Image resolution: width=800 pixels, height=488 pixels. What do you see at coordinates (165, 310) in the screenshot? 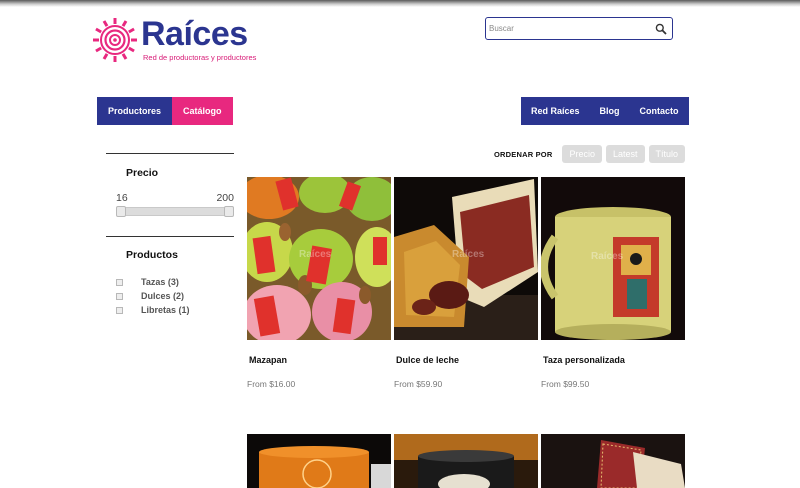
I see `category-label: Libretas (1)` at bounding box center [165, 310].